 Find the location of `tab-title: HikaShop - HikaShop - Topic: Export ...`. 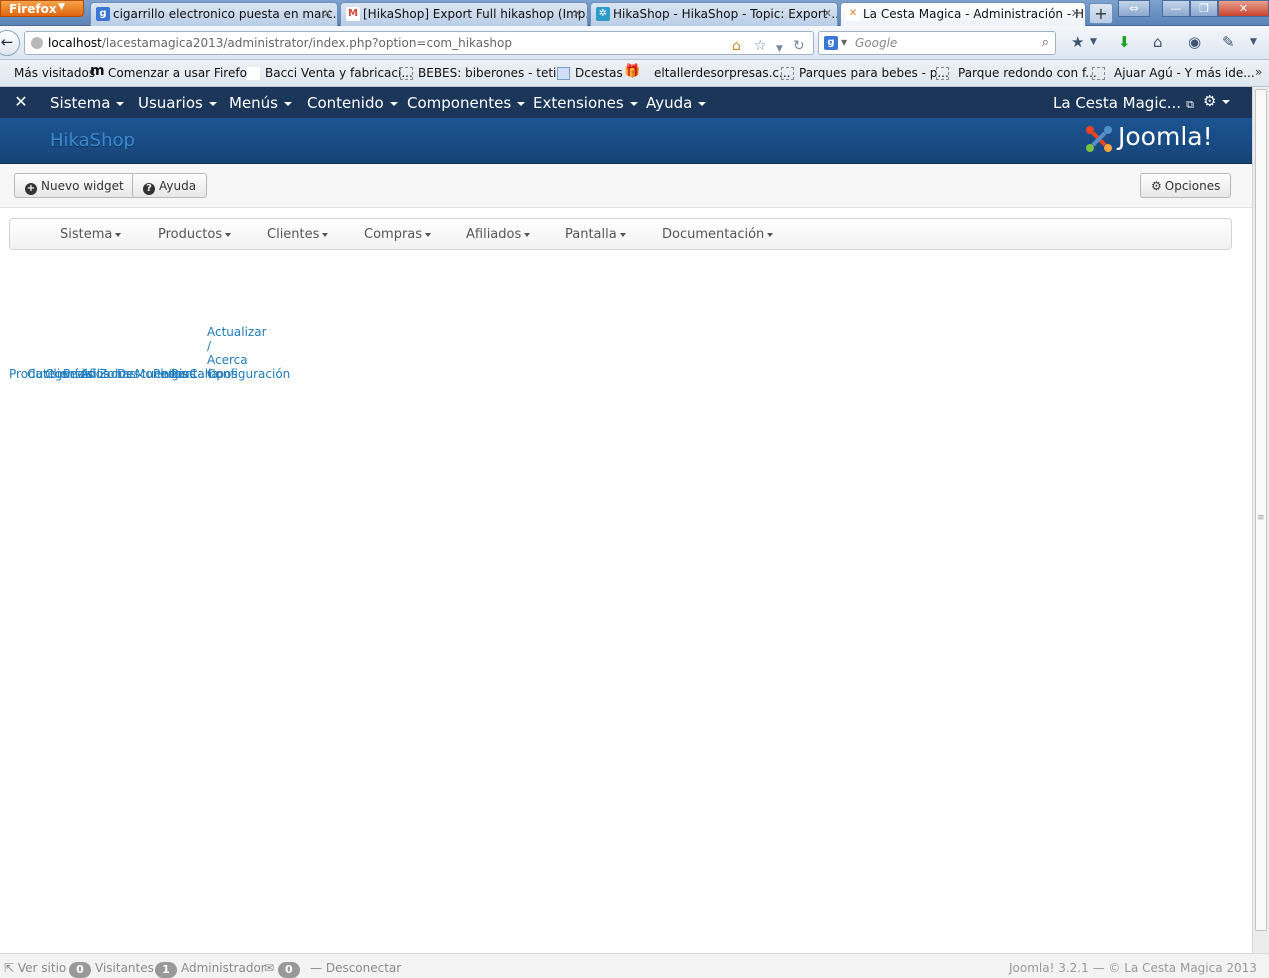

tab-title: HikaShop - HikaShop - Topic: Export ... is located at coordinates (725, 14).